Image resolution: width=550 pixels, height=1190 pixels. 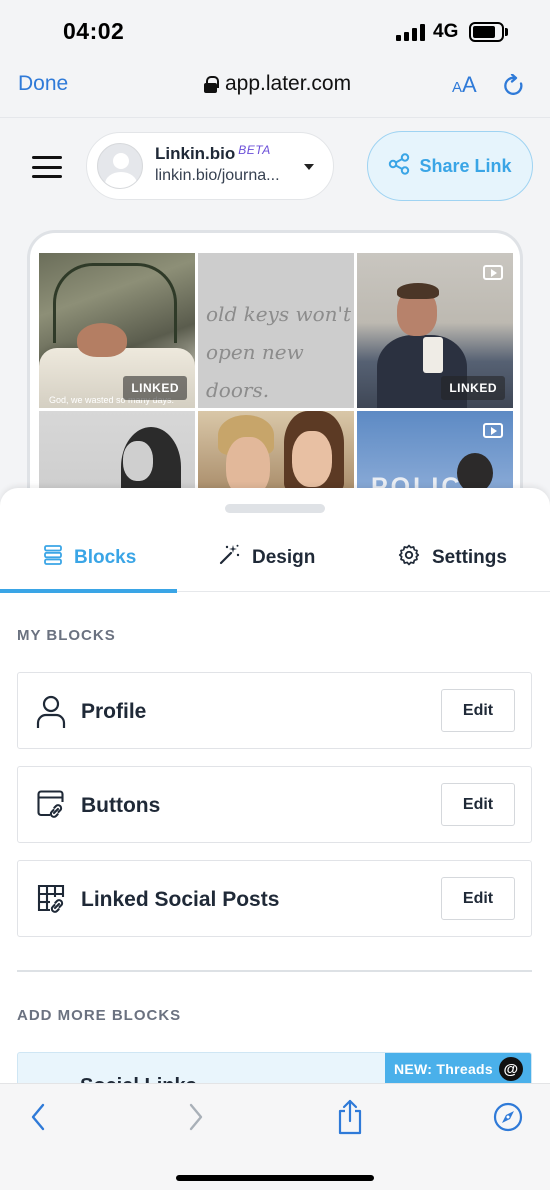 What do you see at coordinates (435, 330) in the screenshot?
I see `post-tile: LINKED` at bounding box center [435, 330].